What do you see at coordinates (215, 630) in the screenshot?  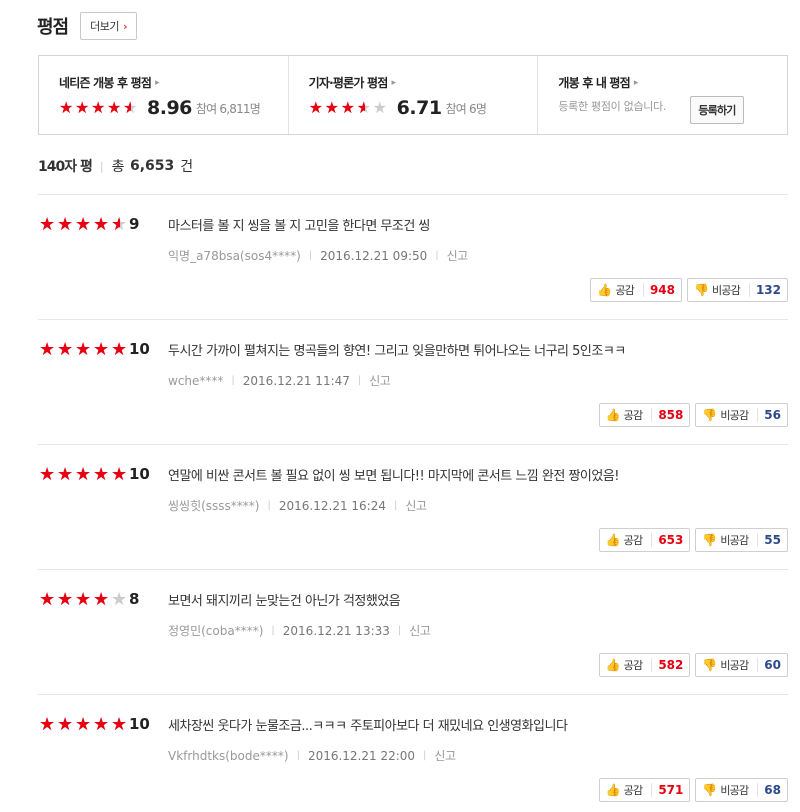 I see `review-author: 정영민(coba****)` at bounding box center [215, 630].